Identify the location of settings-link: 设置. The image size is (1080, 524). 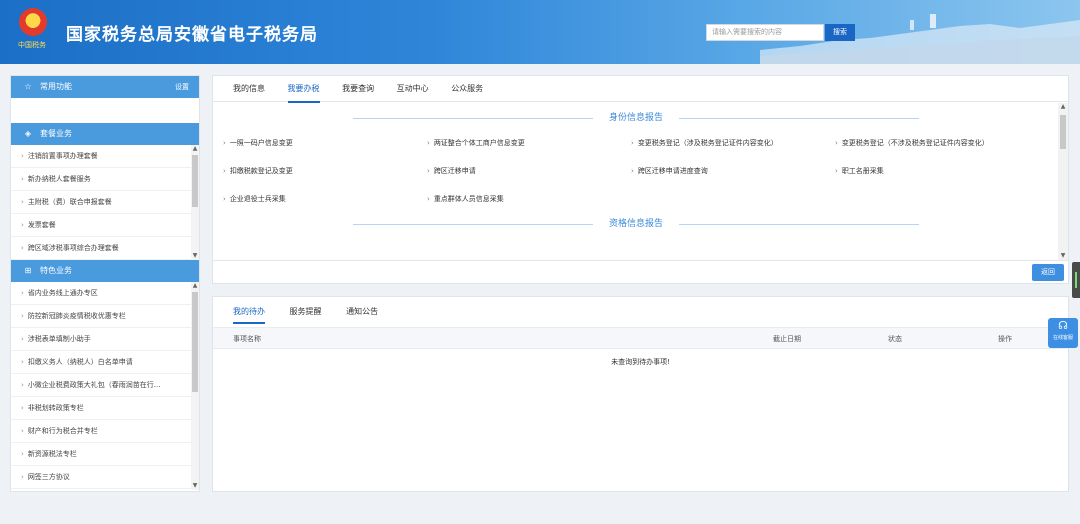
(182, 87).